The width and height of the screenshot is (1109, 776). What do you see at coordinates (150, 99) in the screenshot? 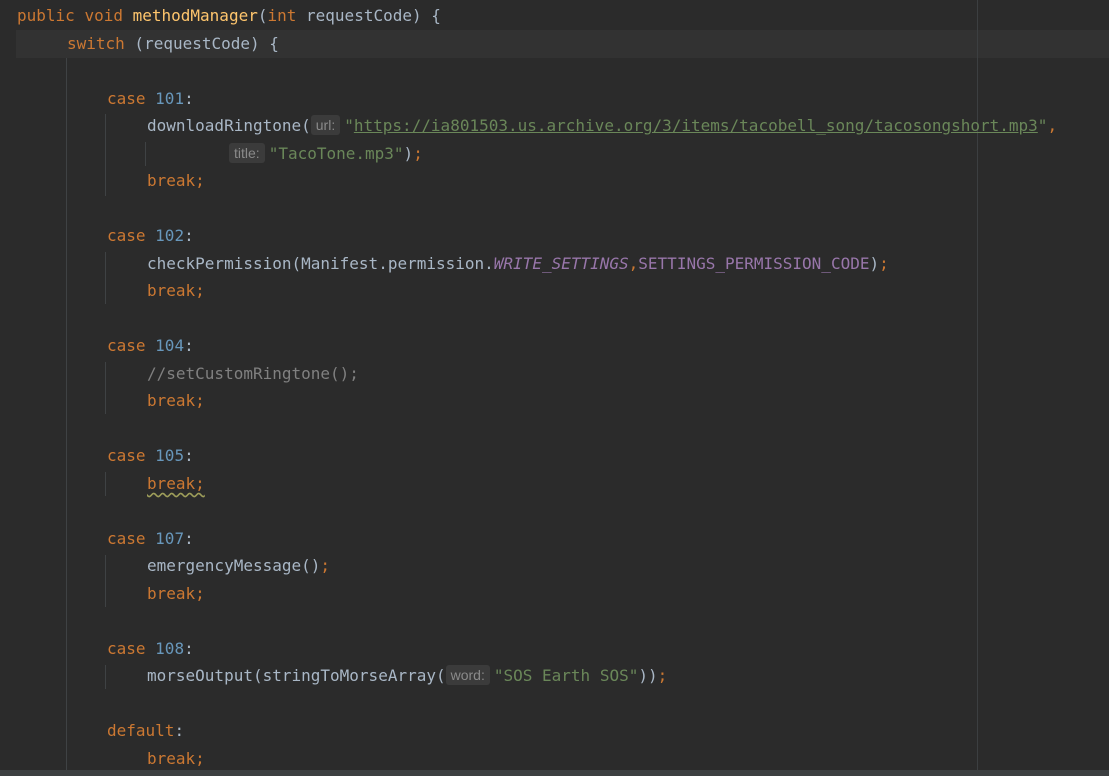
I see `code-line-case: case 101:` at bounding box center [150, 99].